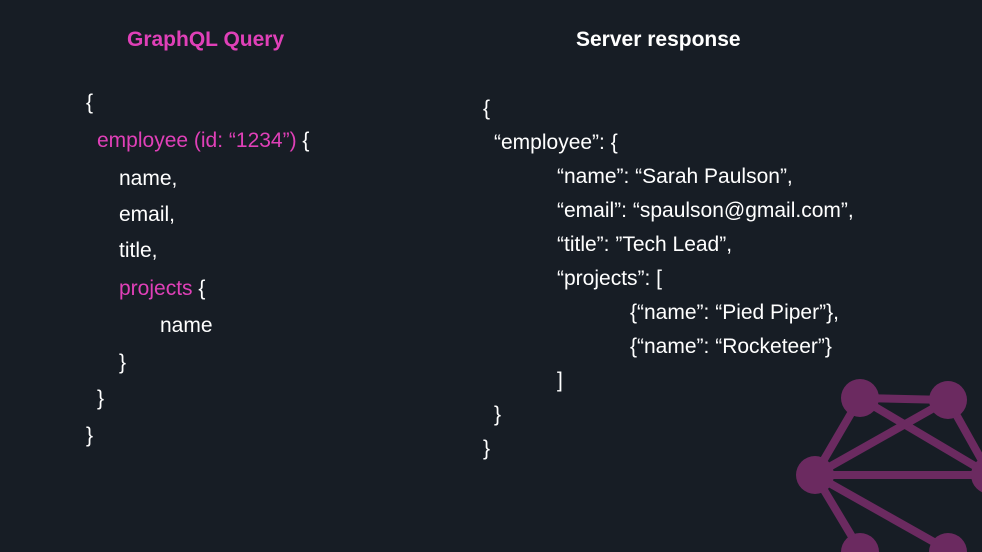  What do you see at coordinates (658, 39) in the screenshot?
I see `response-heading: Server response` at bounding box center [658, 39].